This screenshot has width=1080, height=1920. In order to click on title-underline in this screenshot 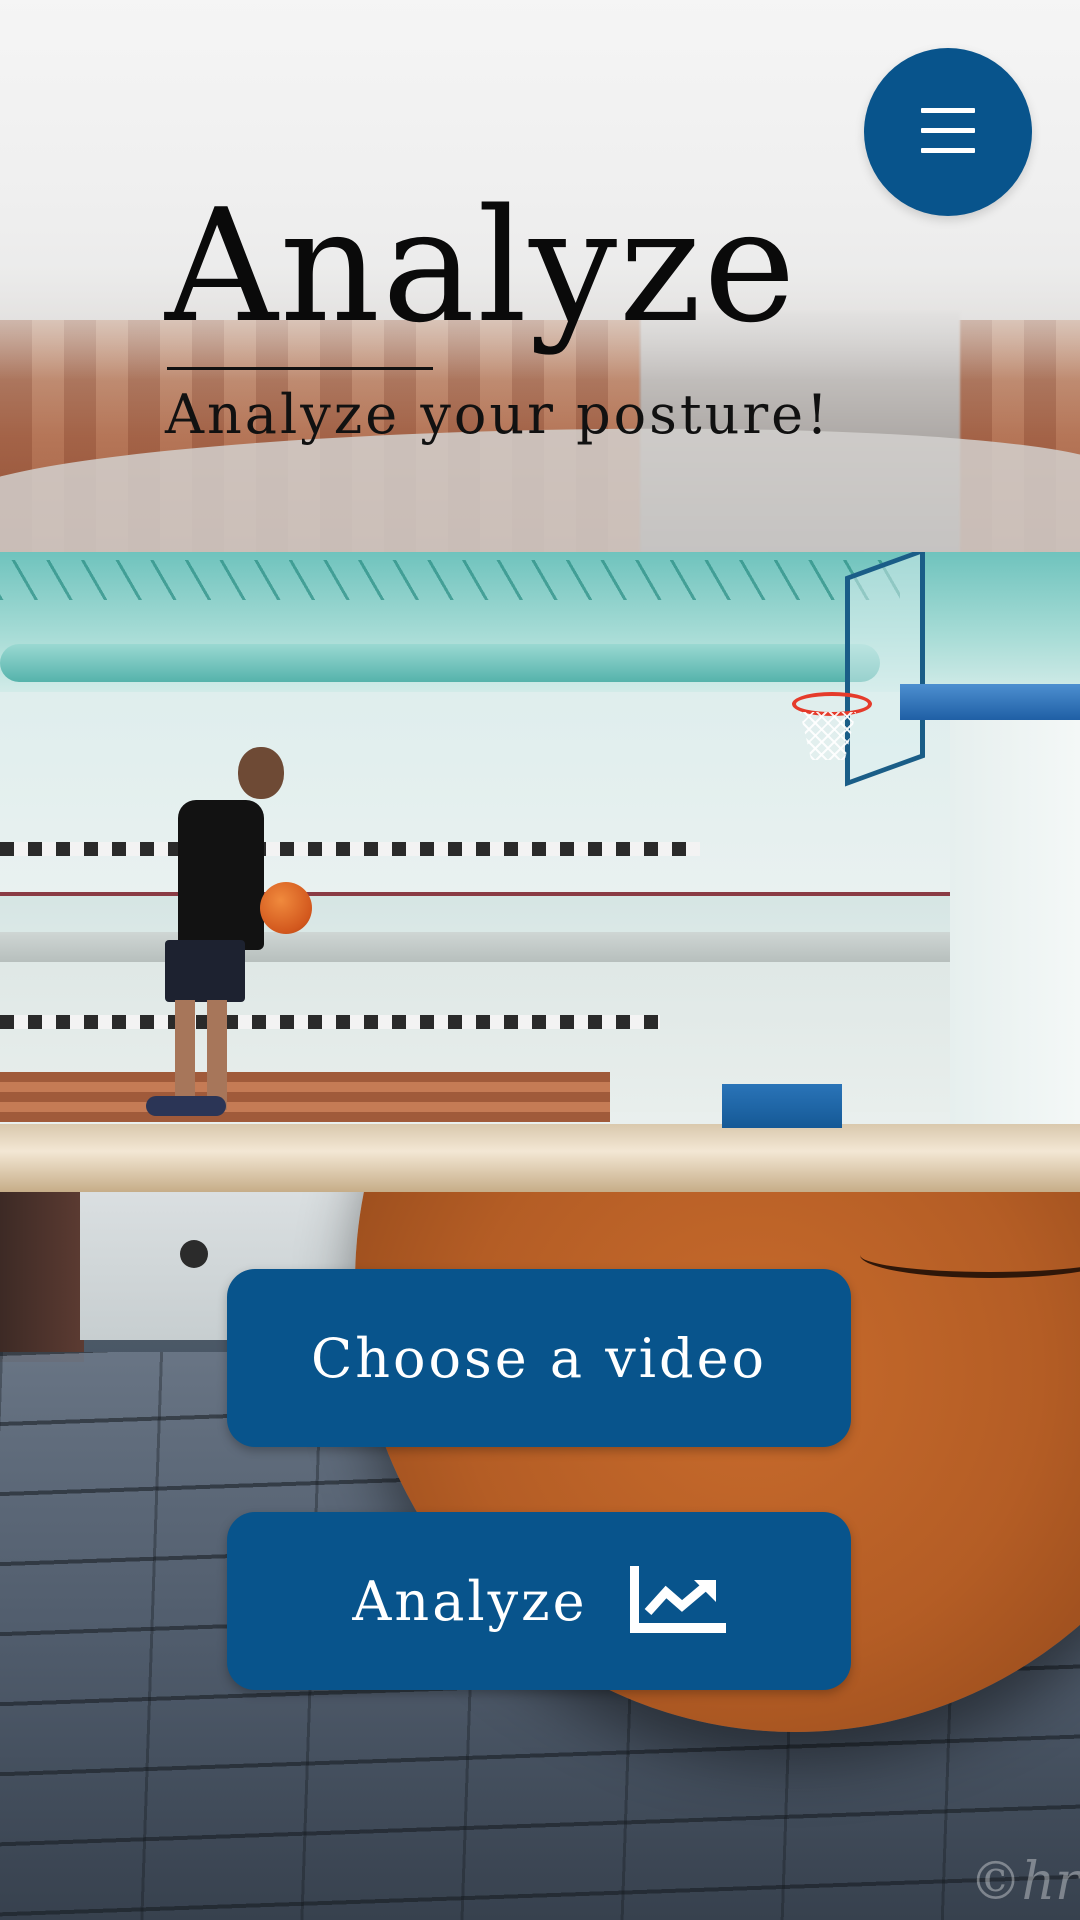, I will do `click(300, 368)`.